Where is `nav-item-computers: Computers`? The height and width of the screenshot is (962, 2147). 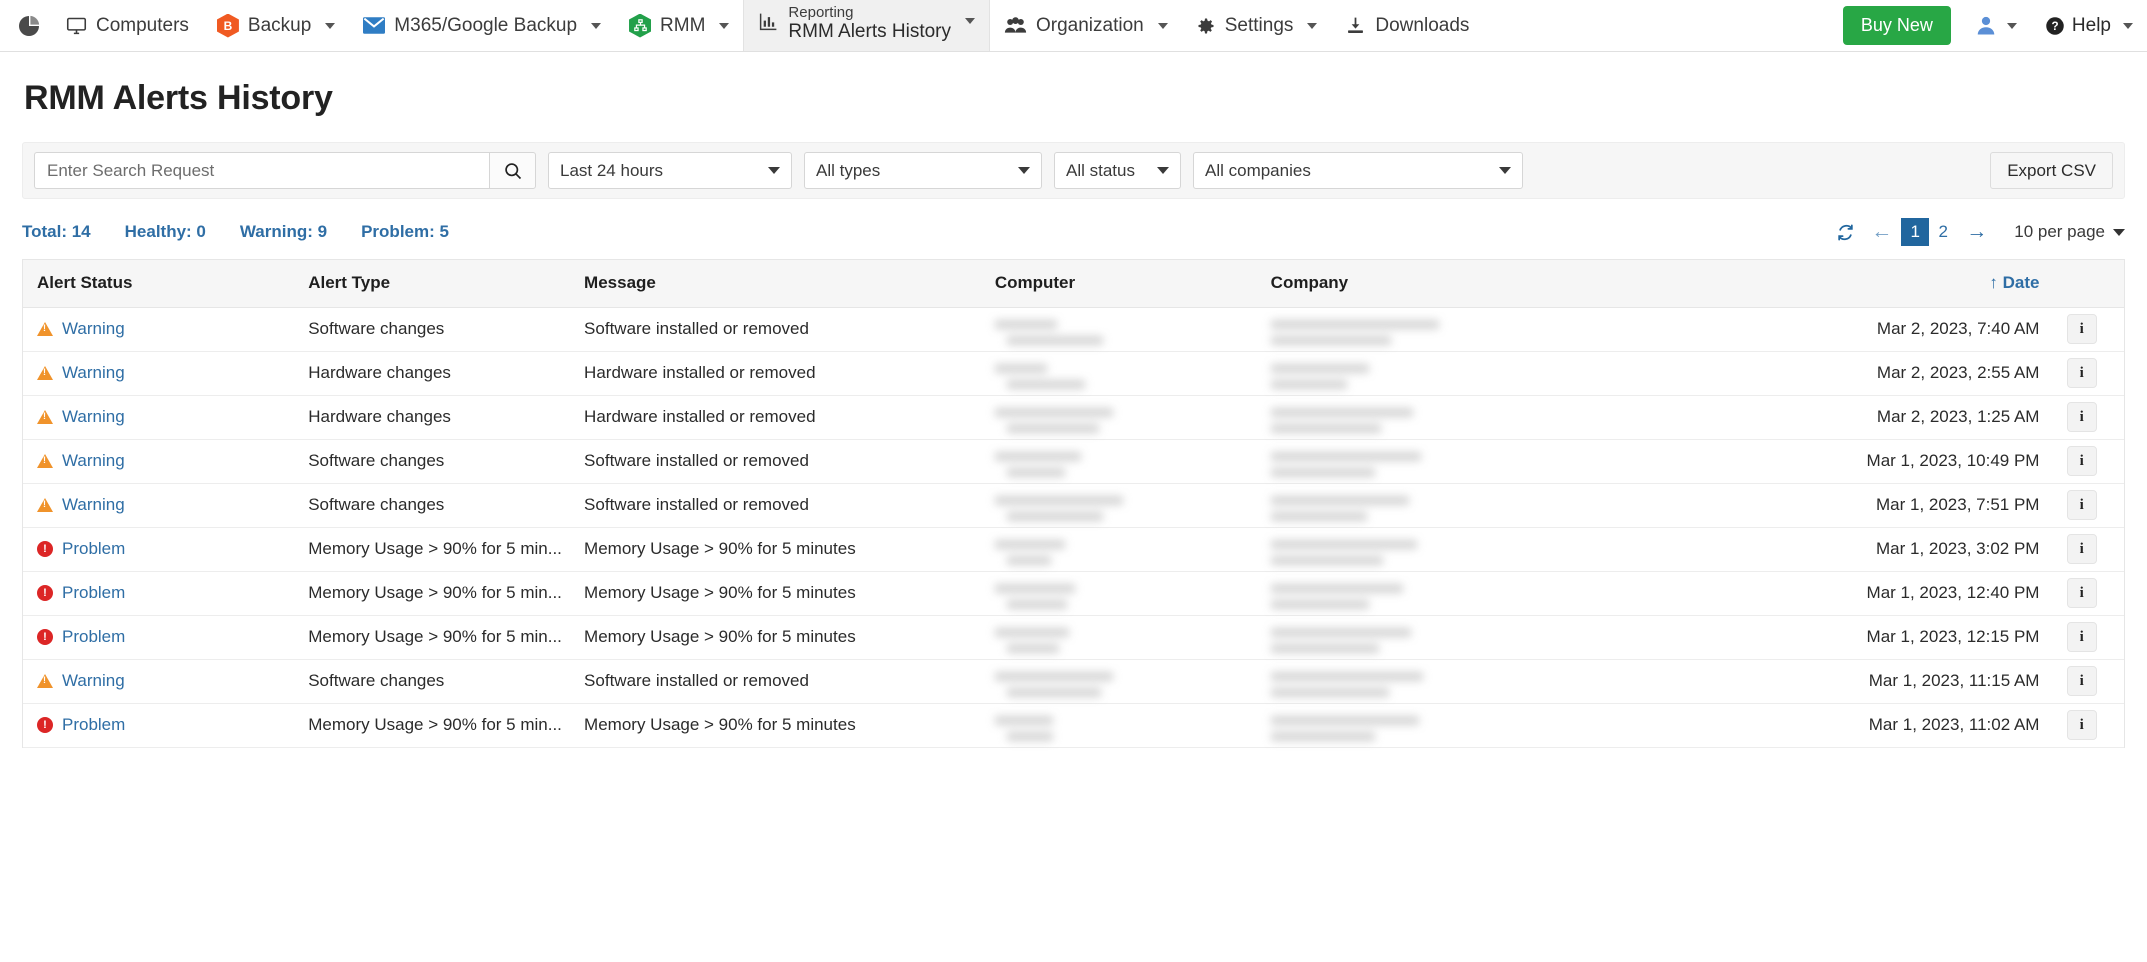
nav-item-computers: Computers is located at coordinates (127, 25).